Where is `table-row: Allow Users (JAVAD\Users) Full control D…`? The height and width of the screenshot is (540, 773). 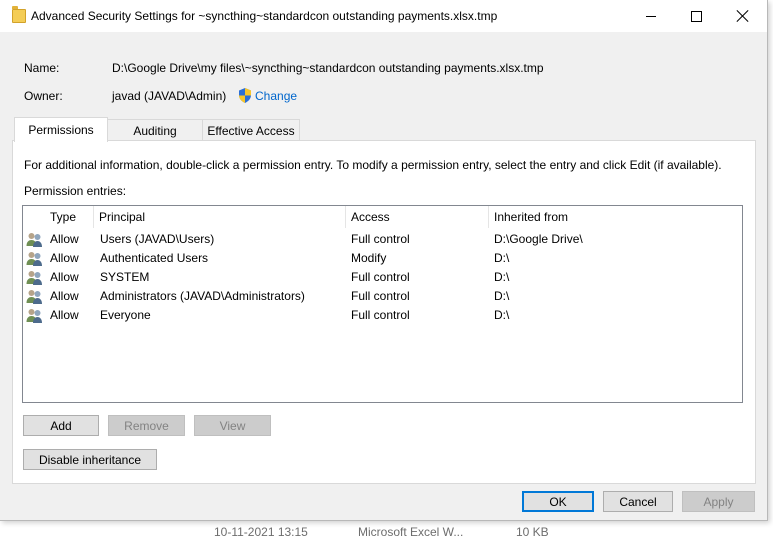
table-row: Allow Users (JAVAD\Users) Full control D… is located at coordinates (382, 239).